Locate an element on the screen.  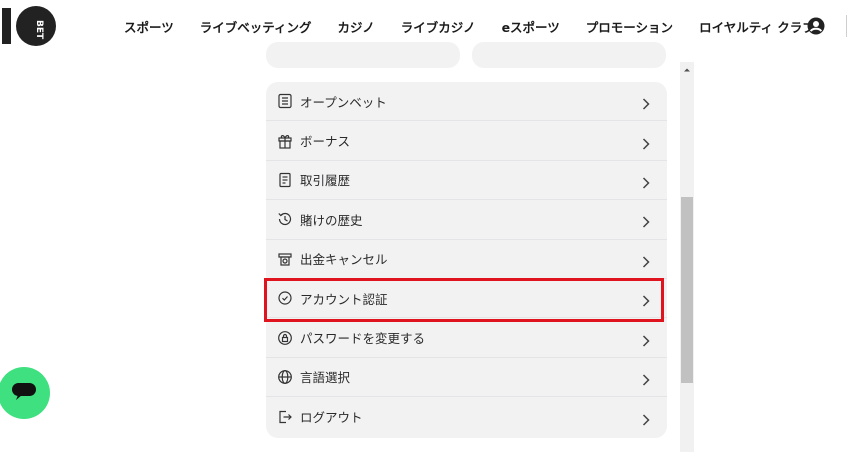
svg-text: BET is located at coordinates (39, 30).